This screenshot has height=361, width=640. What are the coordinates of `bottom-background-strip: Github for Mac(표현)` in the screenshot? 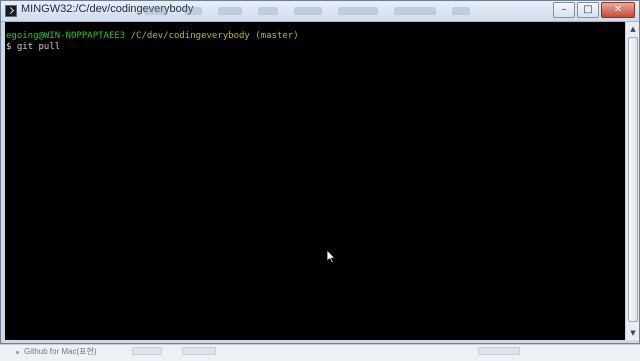 It's located at (320, 352).